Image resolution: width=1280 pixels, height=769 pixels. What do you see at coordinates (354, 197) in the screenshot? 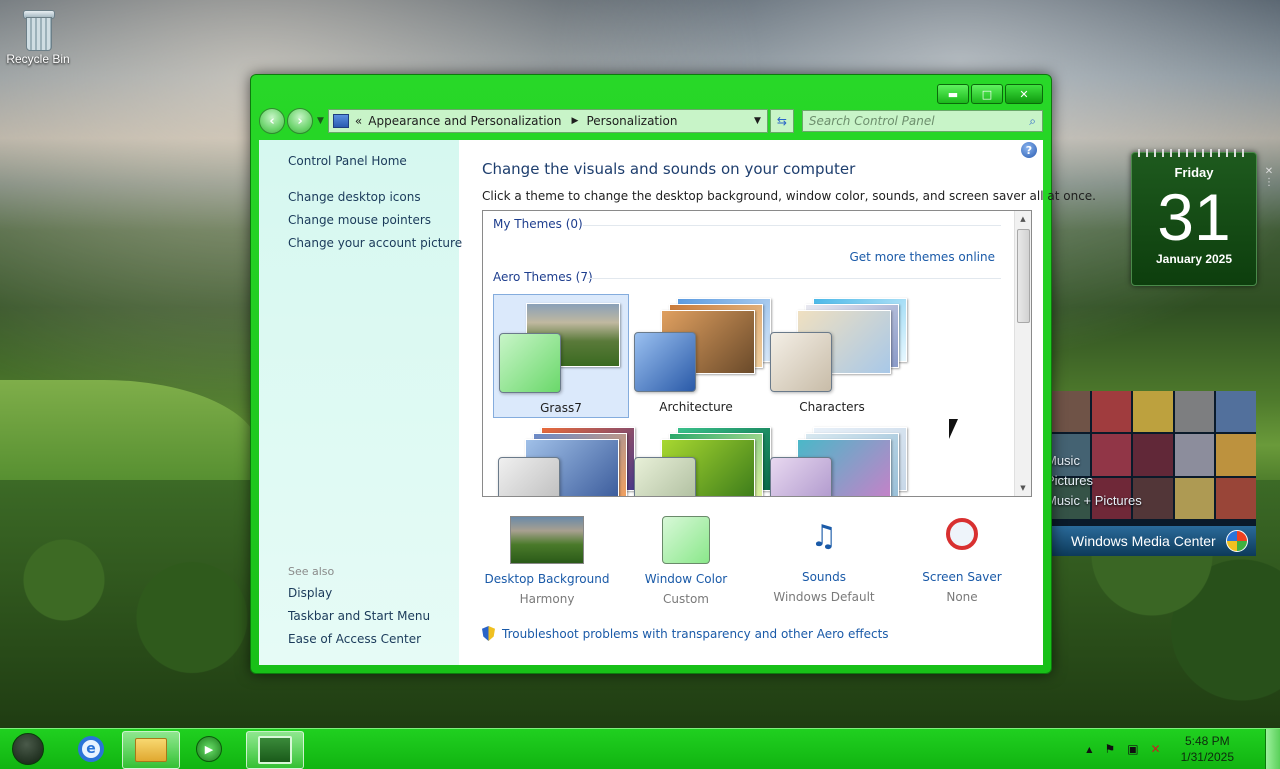
I see `sidebar-change-desktop-icons: Change desktop icons` at bounding box center [354, 197].